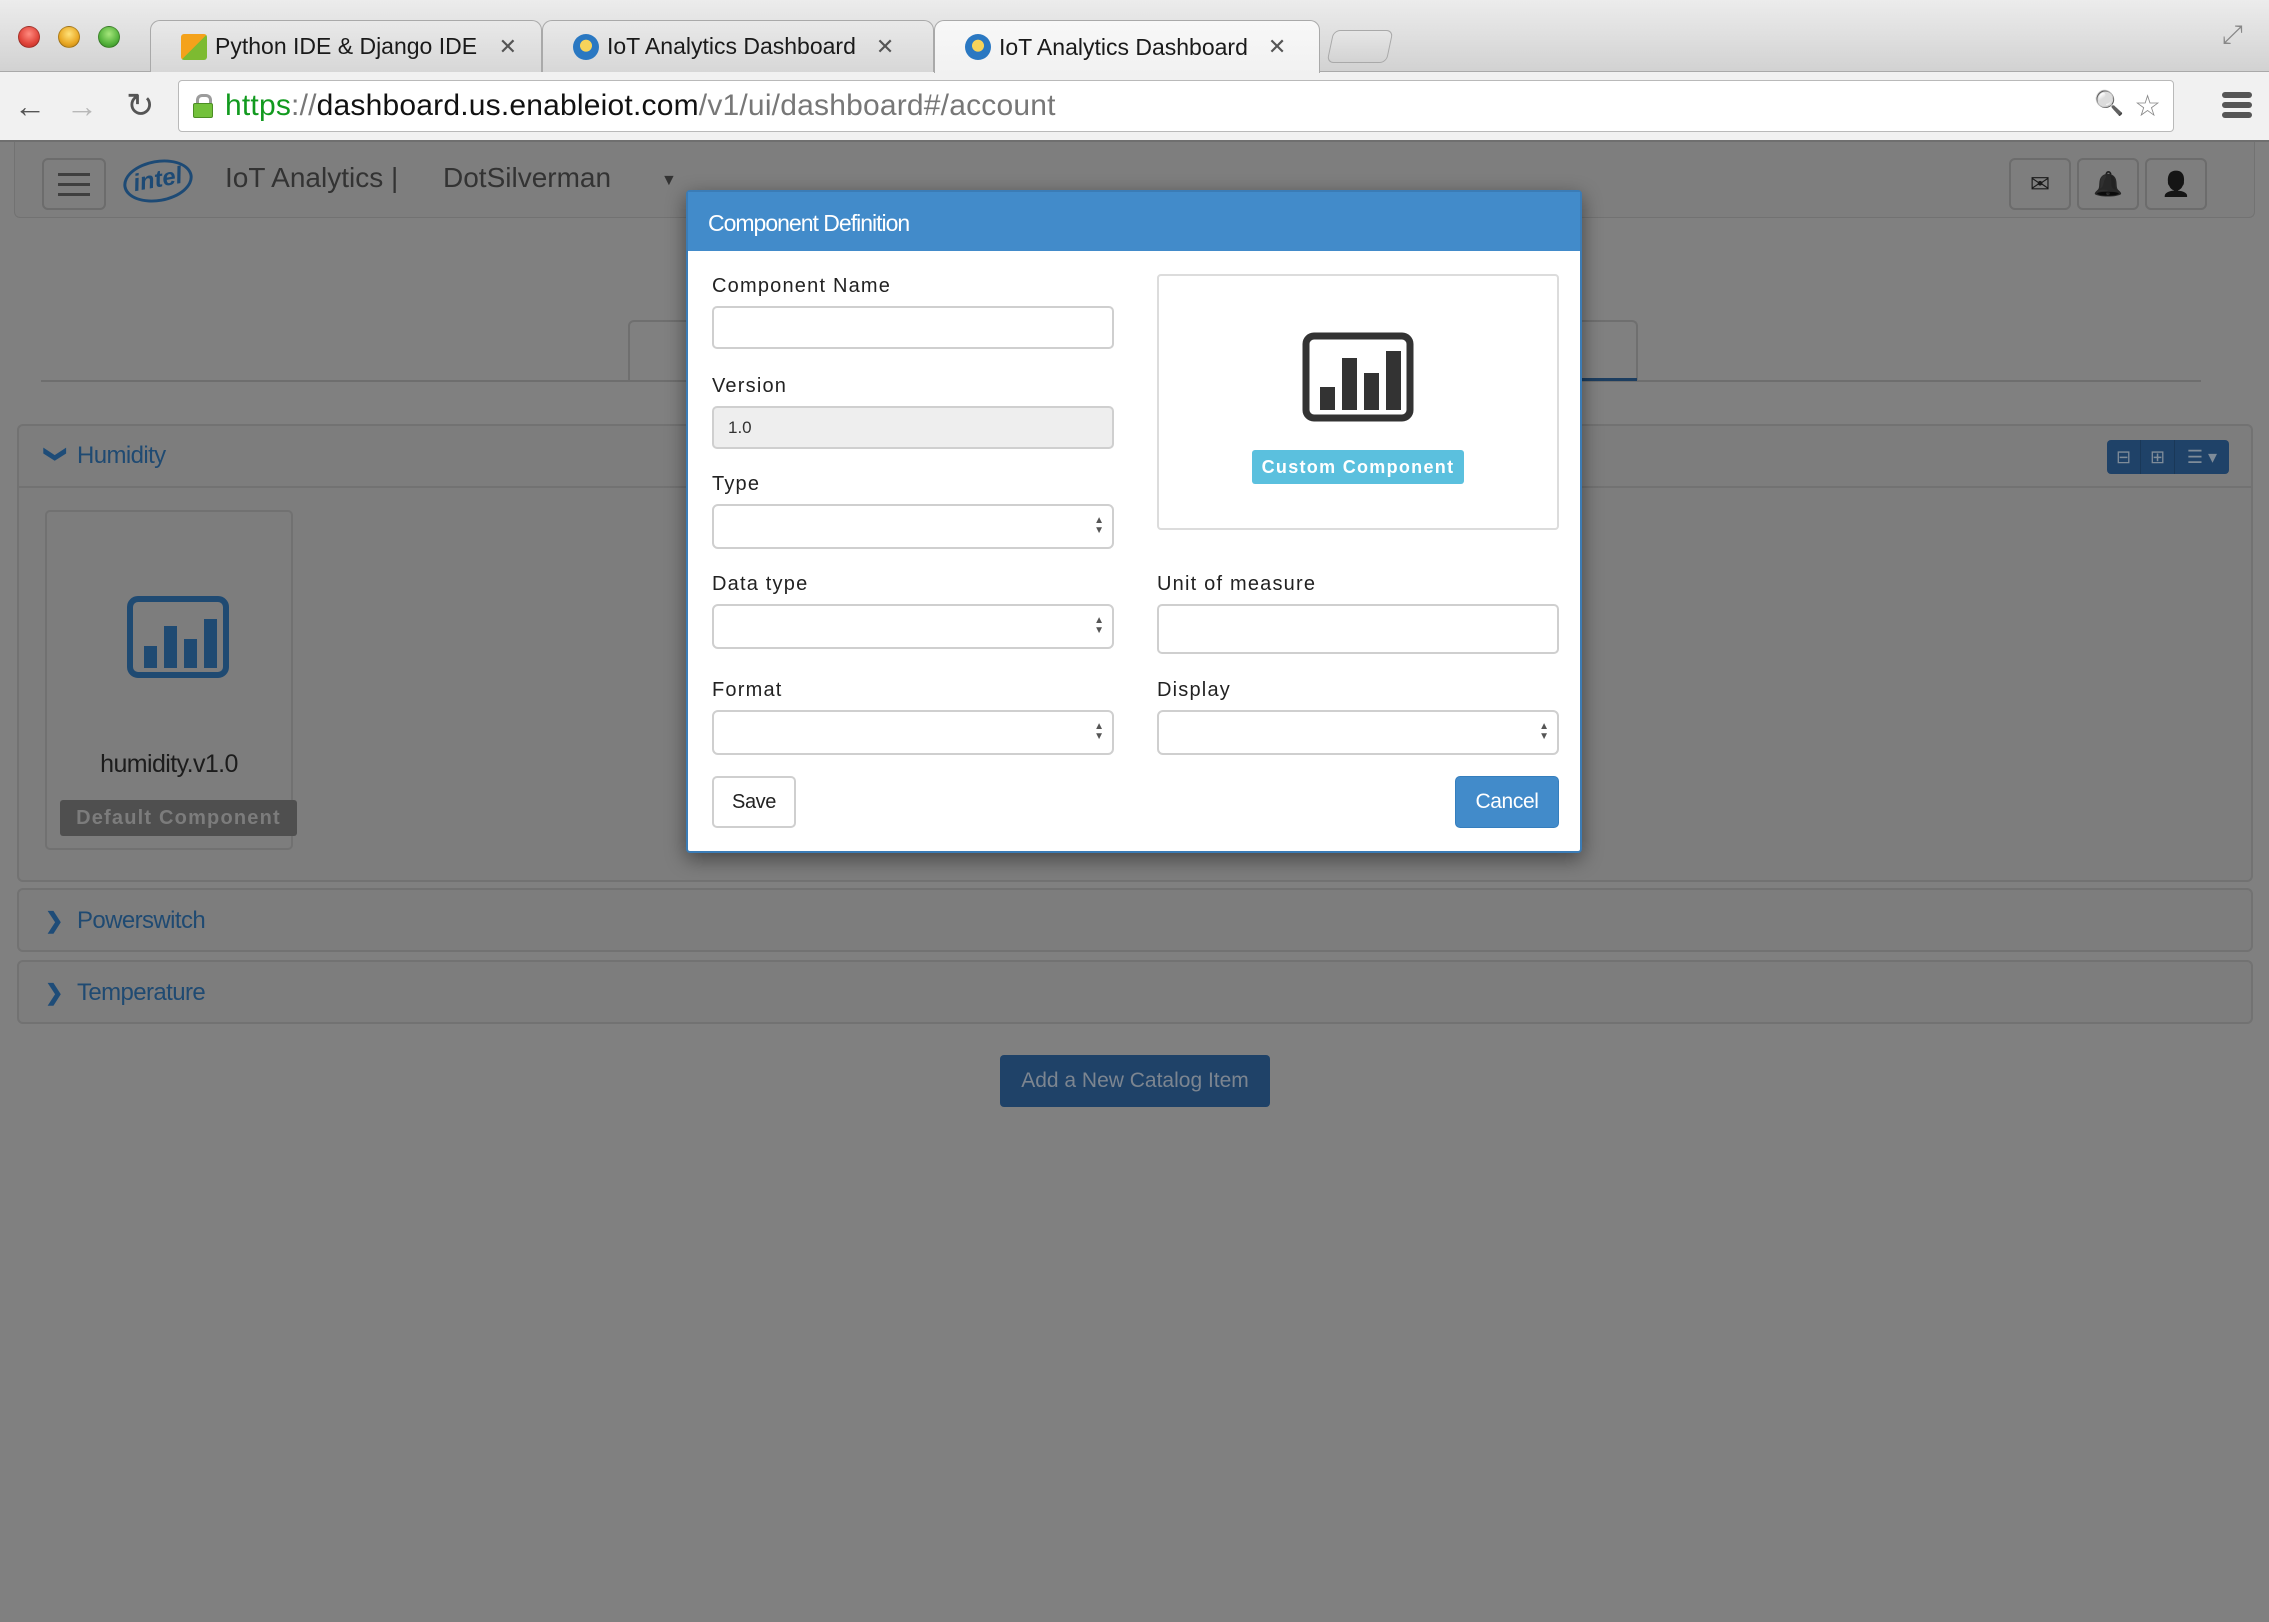 The height and width of the screenshot is (1622, 2269). What do you see at coordinates (2237, 107) in the screenshot?
I see `browser-menu-icon` at bounding box center [2237, 107].